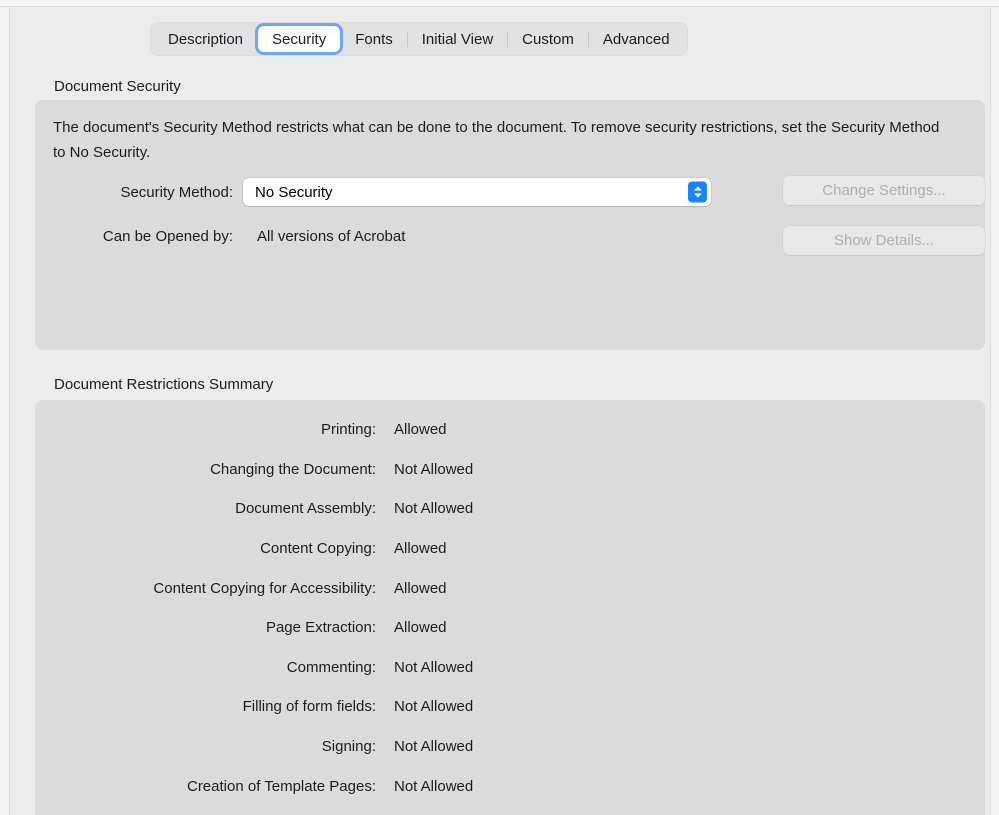 The image size is (999, 815). I want to click on tab-description: Description, so click(205, 39).